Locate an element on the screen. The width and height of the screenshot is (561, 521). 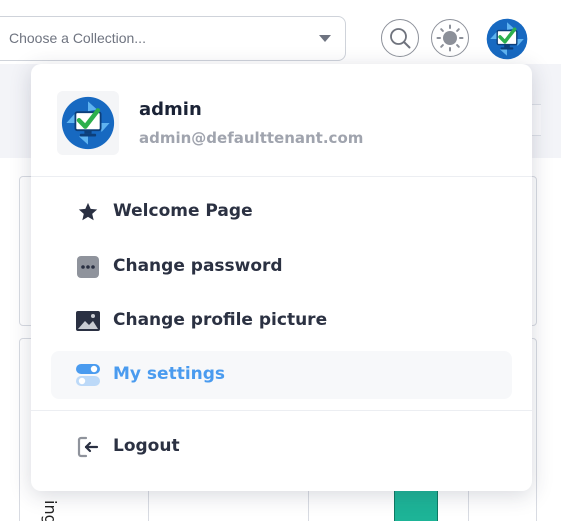
search-icon is located at coordinates (400, 38).